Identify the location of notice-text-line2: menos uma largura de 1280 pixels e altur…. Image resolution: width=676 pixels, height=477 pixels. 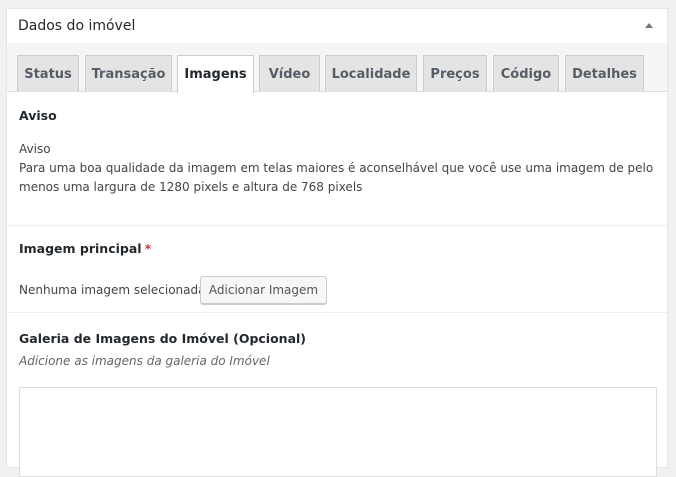
(191, 187).